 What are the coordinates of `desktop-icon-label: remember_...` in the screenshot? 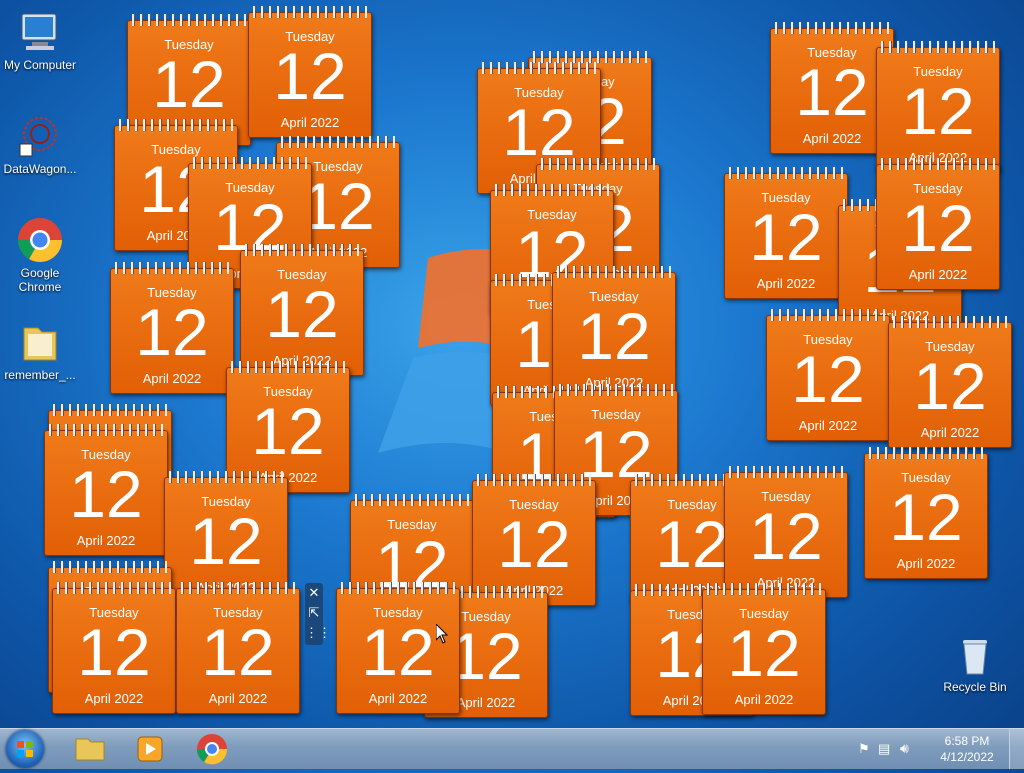 It's located at (40, 375).